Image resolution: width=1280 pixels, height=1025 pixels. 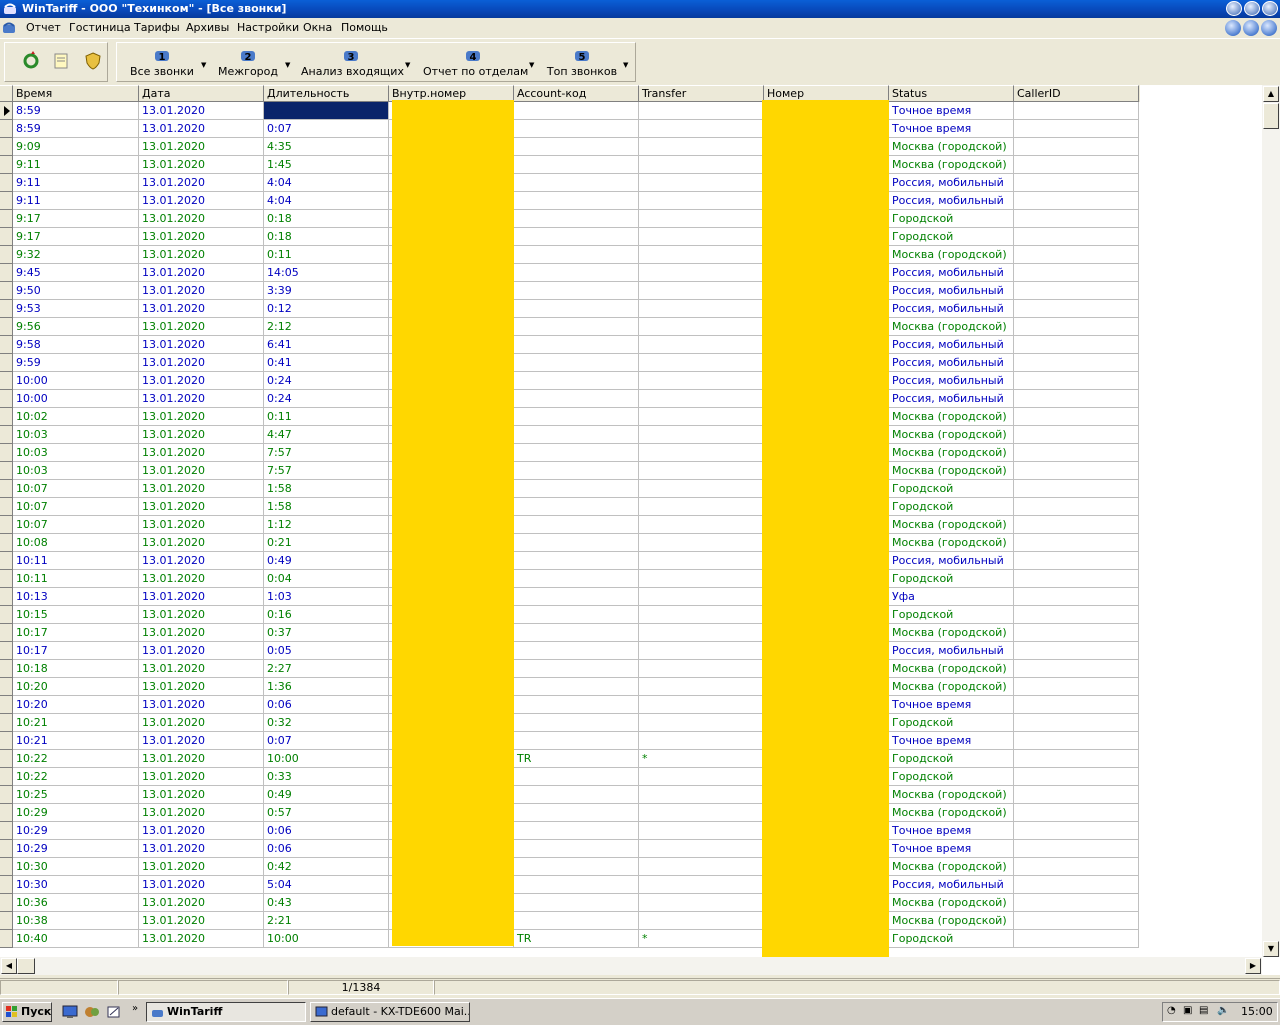 I want to click on cell-duration: 1:36, so click(x=326, y=687).